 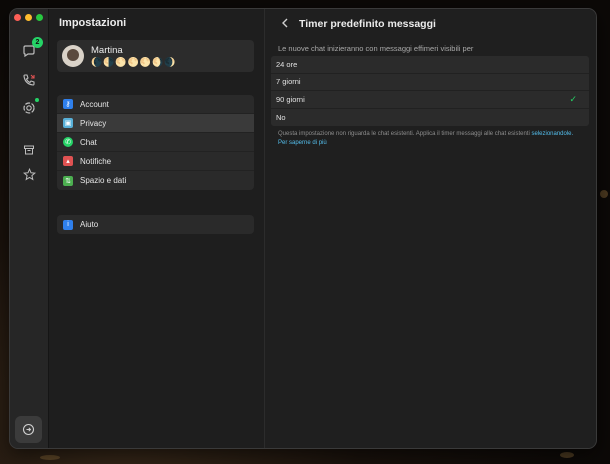 I want to click on help-menu: i Aiuto, so click(x=155, y=224).